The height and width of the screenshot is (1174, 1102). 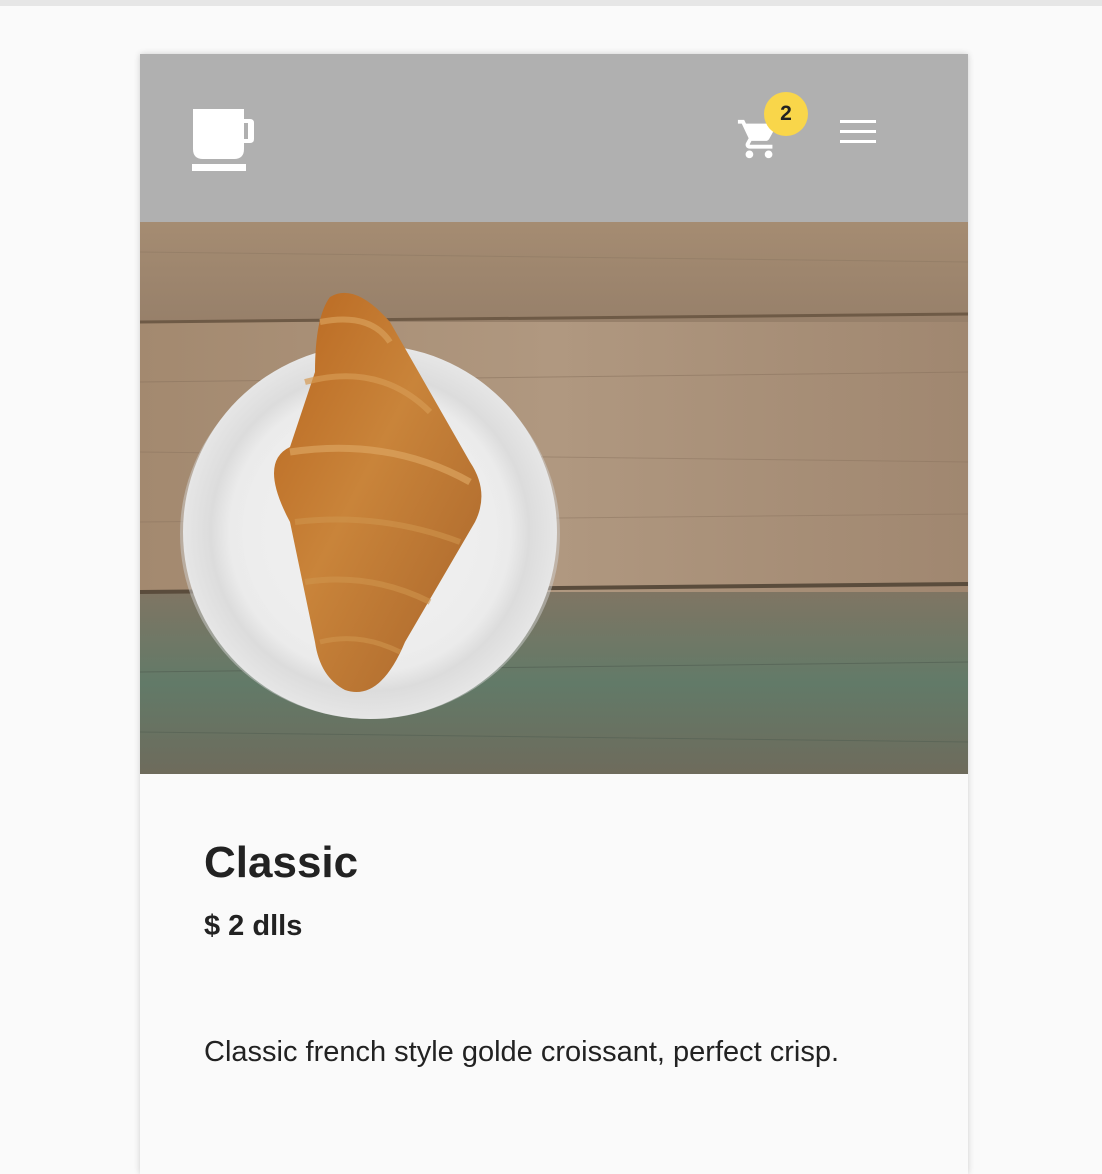 I want to click on coffee-cup-icon, so click(x=224, y=140).